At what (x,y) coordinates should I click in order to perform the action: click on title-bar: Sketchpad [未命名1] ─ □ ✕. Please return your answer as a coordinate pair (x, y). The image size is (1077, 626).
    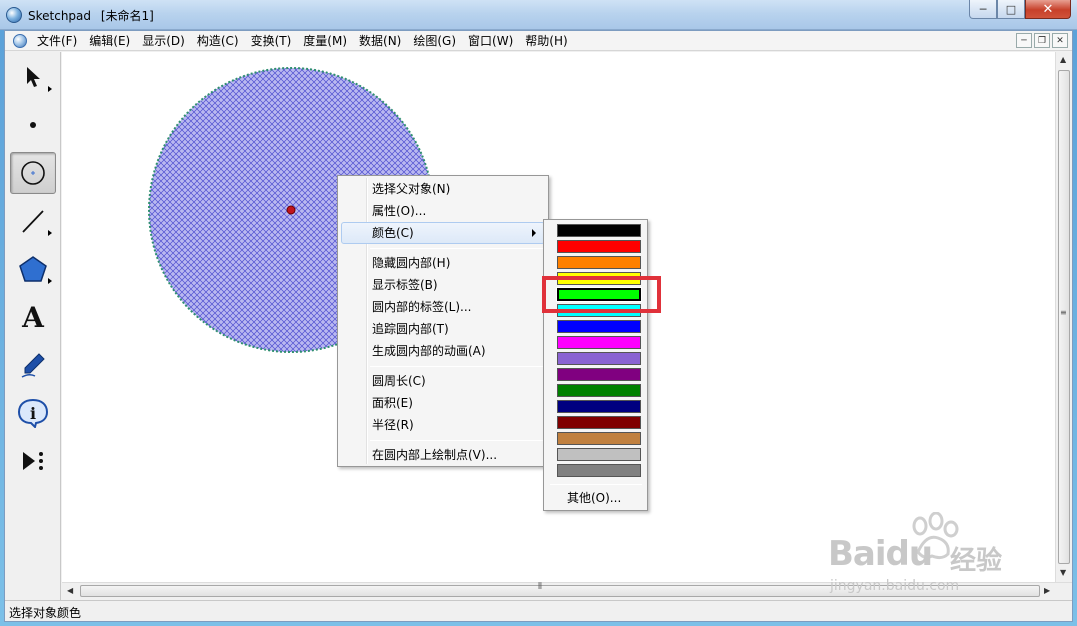
    Looking at the image, I should click on (538, 15).